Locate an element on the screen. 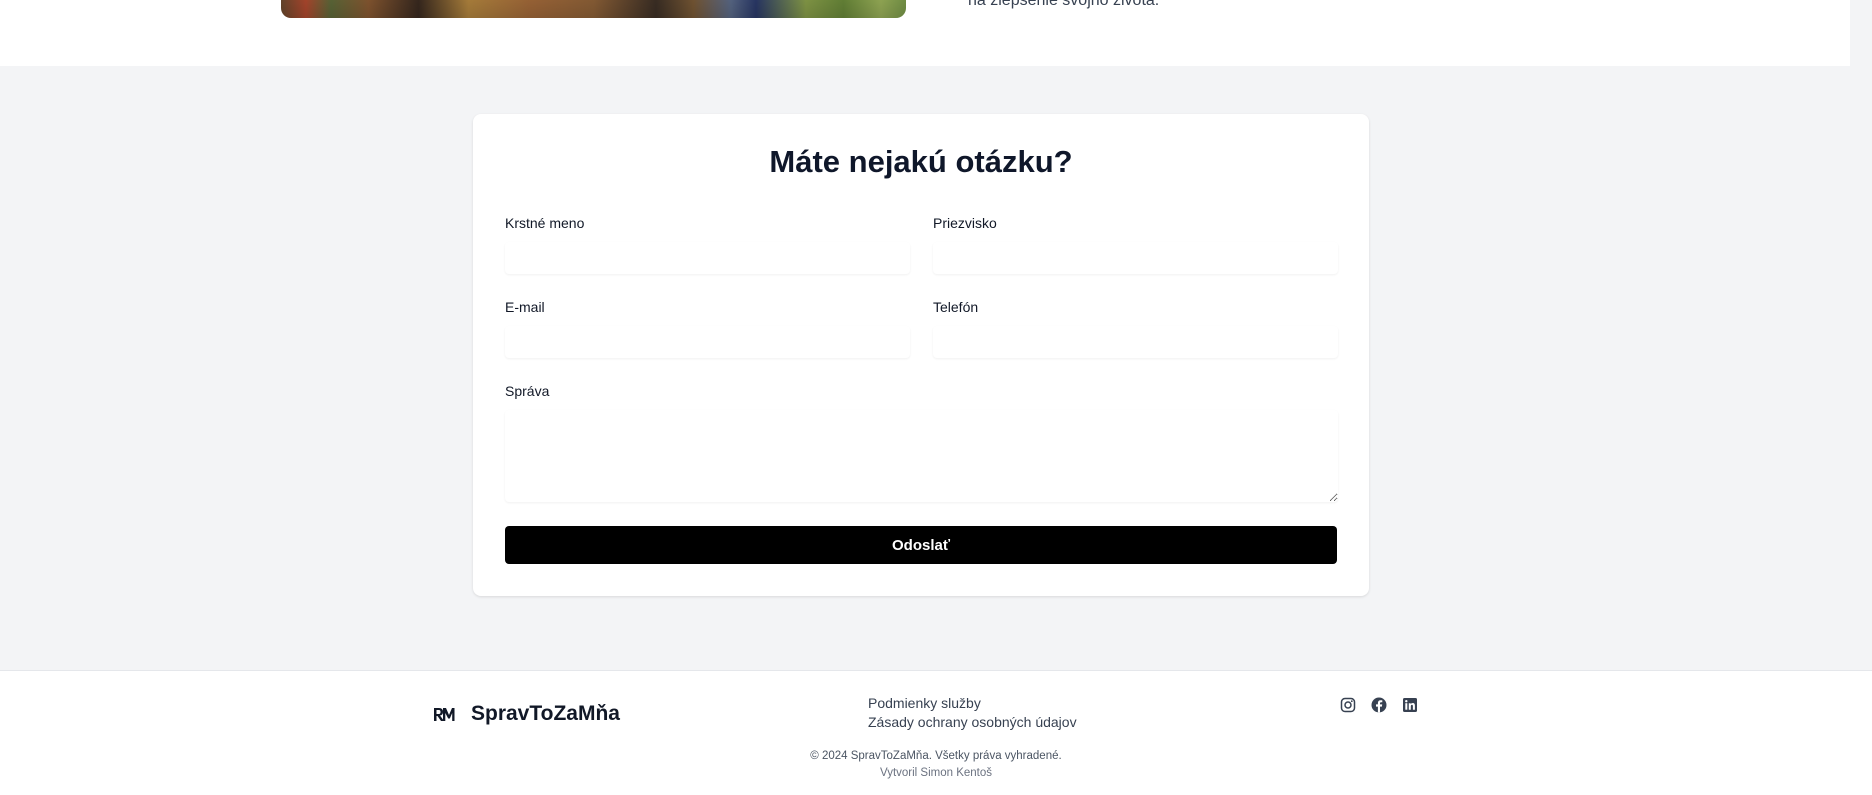 The image size is (1872, 795). instagram-icon is located at coordinates (1348, 705).